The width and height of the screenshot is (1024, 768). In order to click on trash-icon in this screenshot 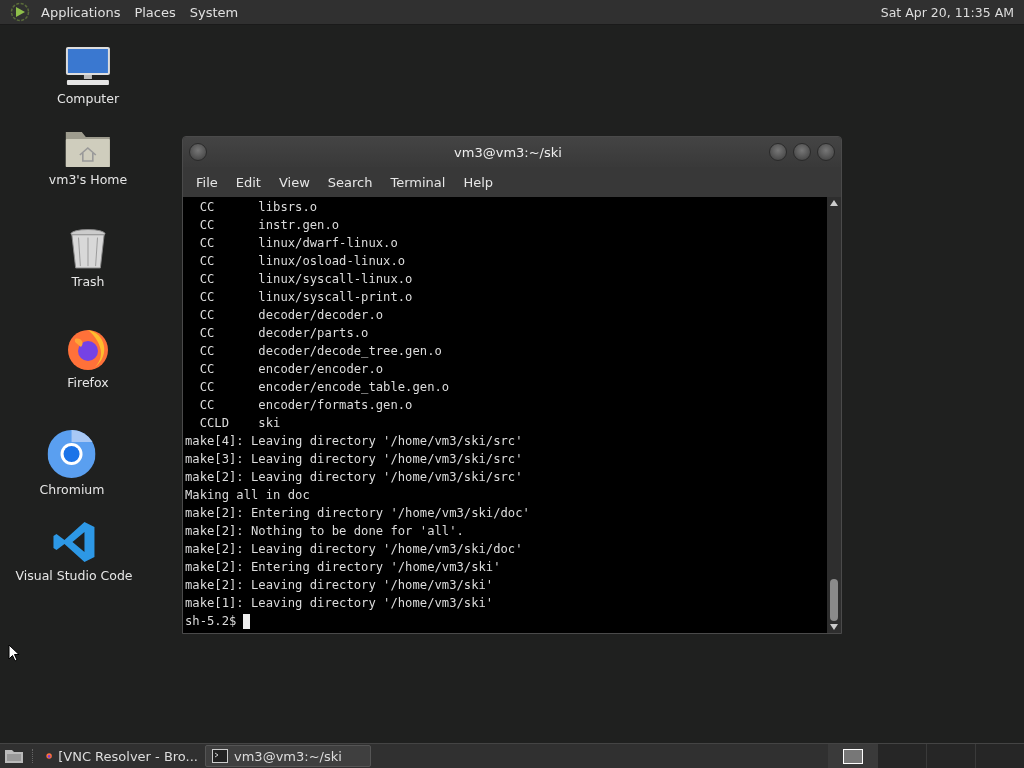, I will do `click(88, 249)`.